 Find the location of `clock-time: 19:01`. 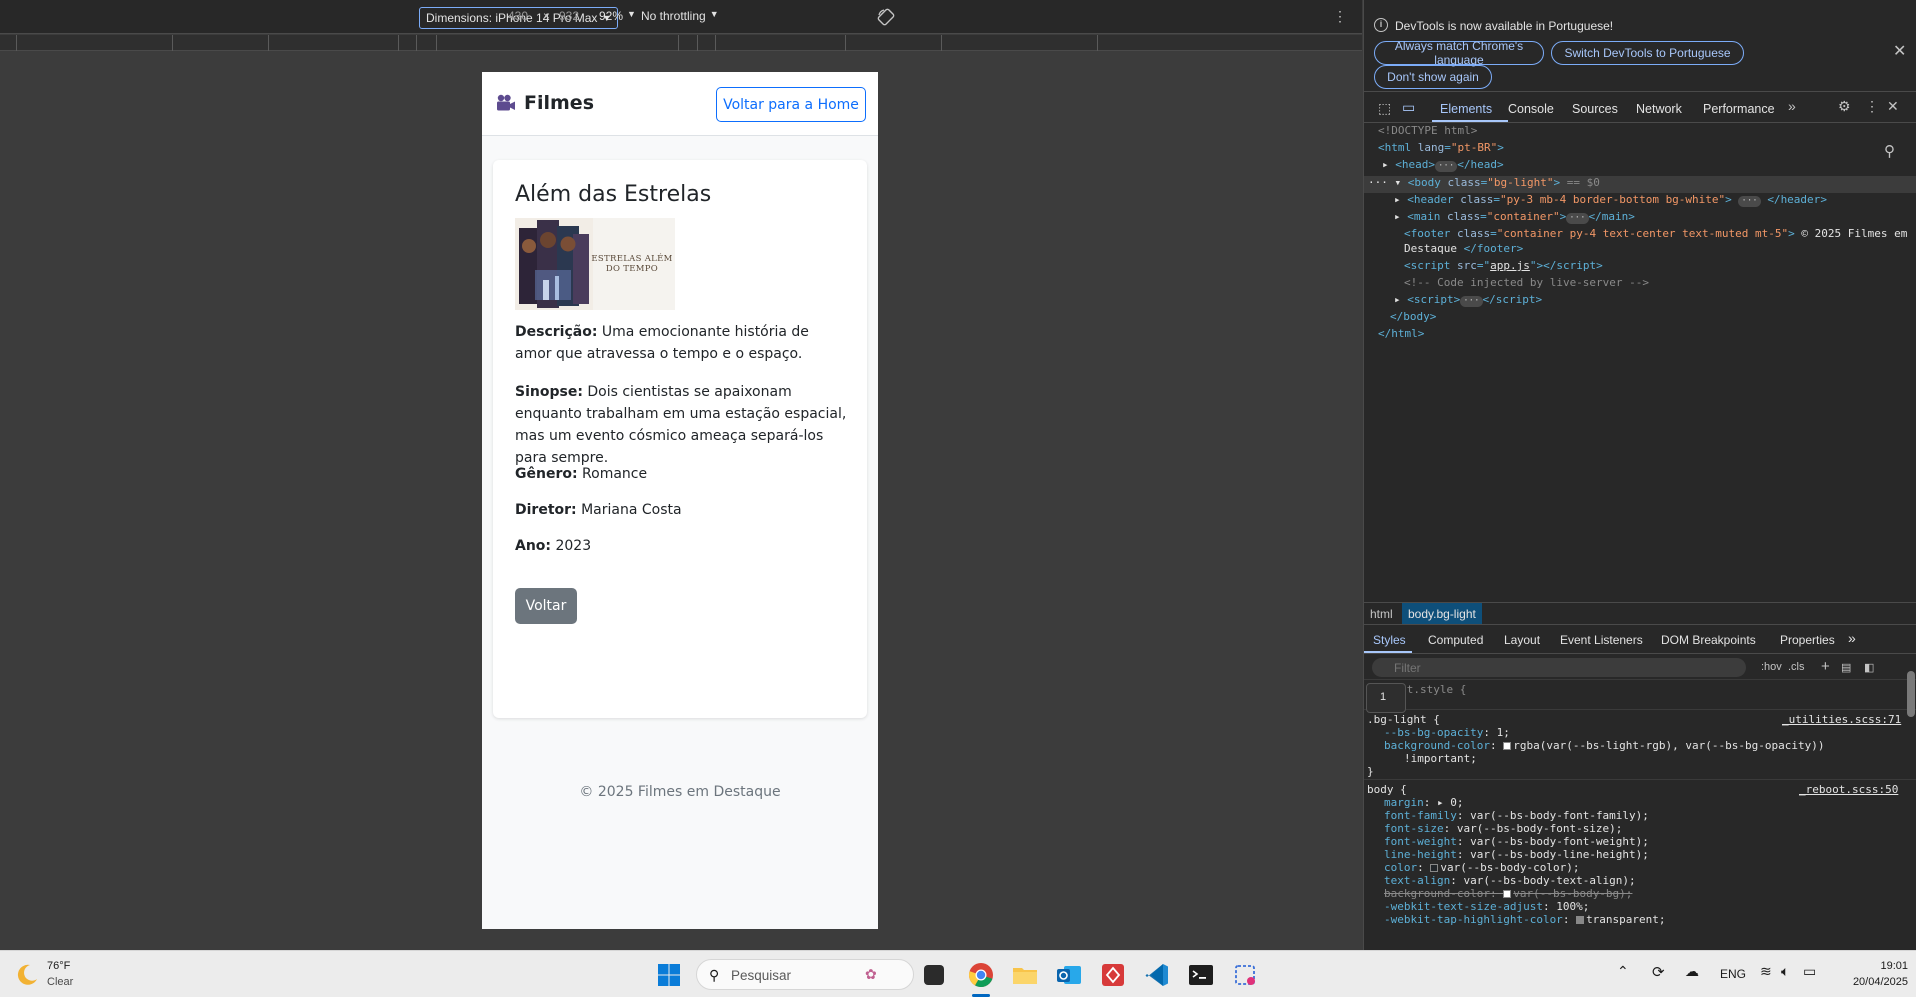

clock-time: 19:01 is located at coordinates (1888, 966).